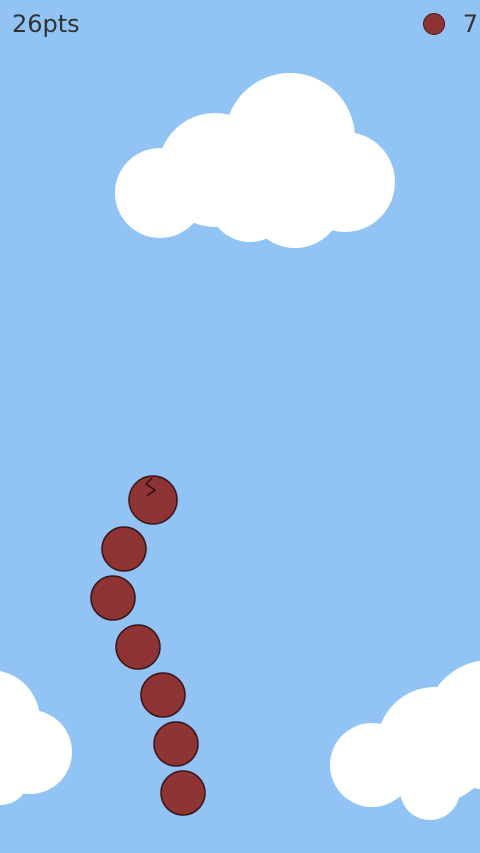 Image resolution: width=480 pixels, height=853 pixels. I want to click on lives-counter: 7, so click(450, 24).